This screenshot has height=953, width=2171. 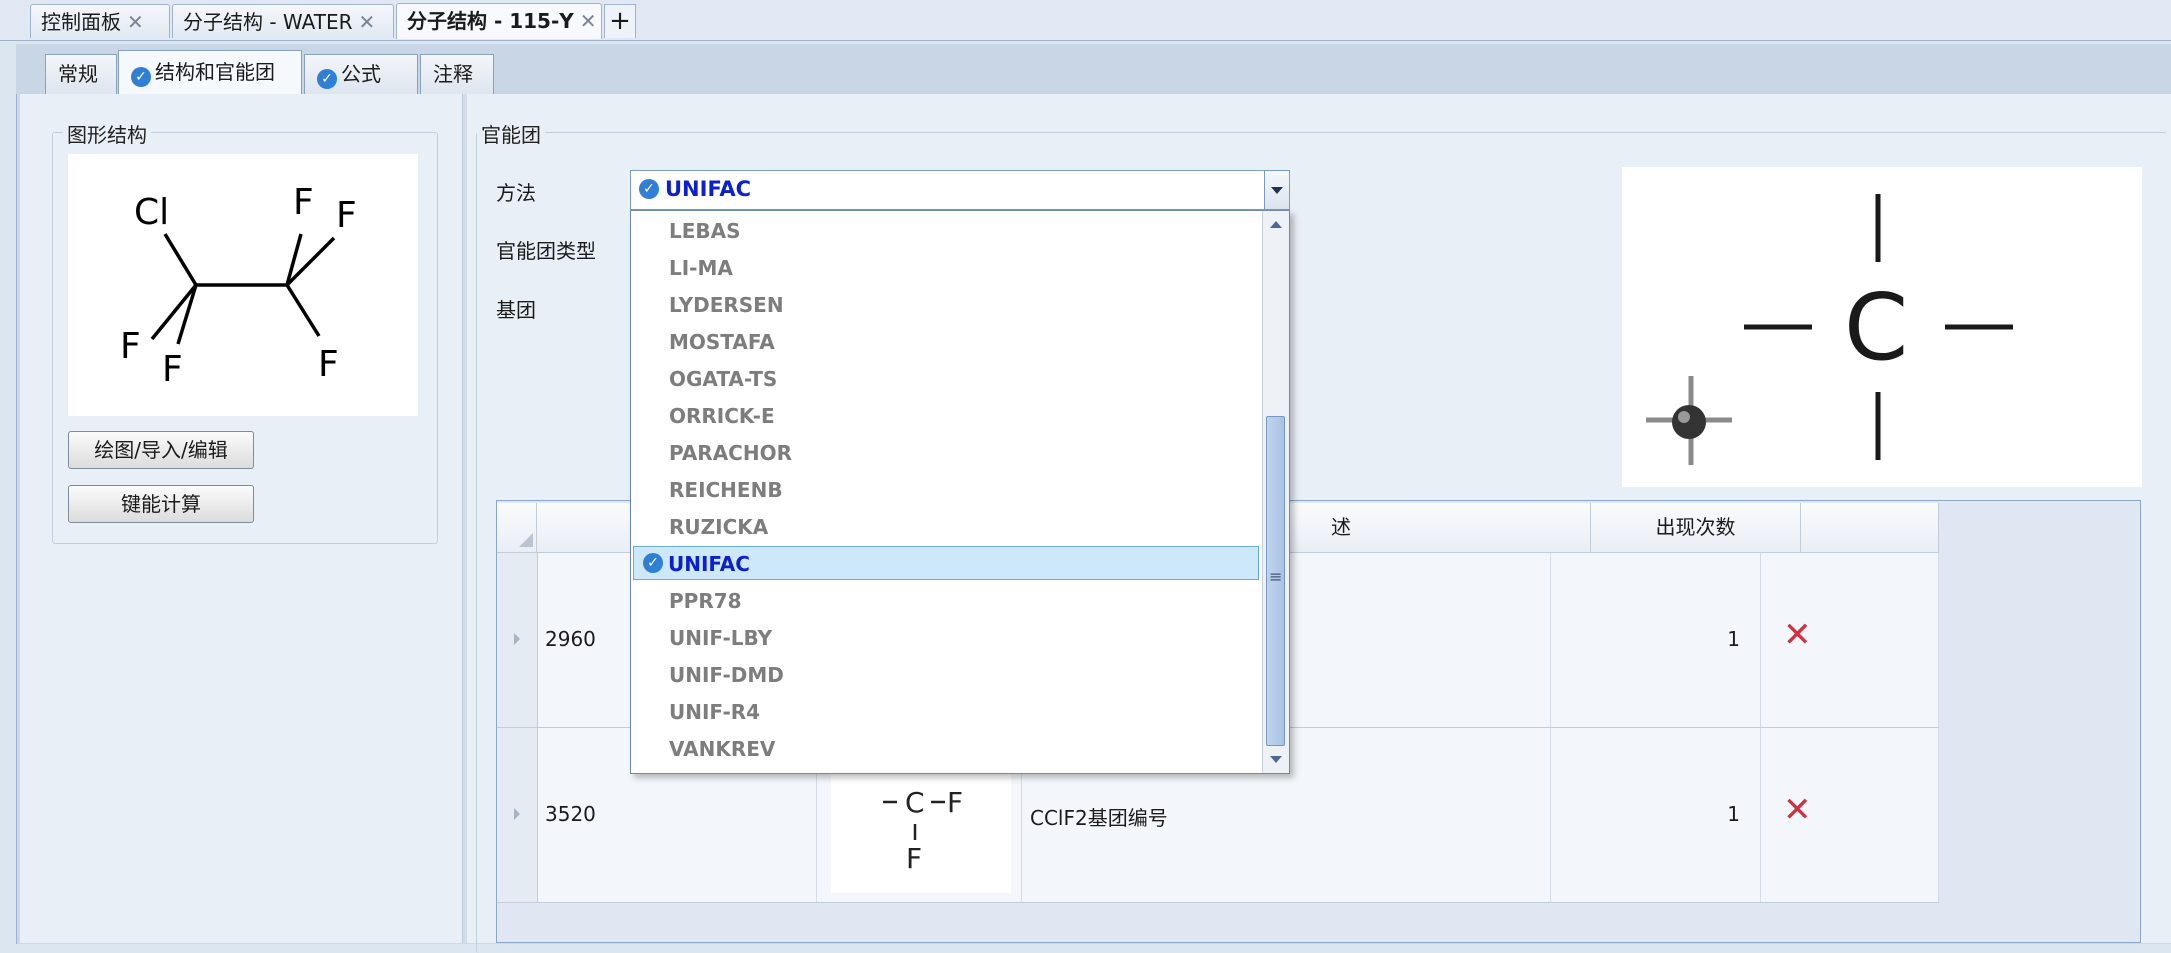 What do you see at coordinates (722, 749) in the screenshot?
I see `dropdown-item: VANKREV` at bounding box center [722, 749].